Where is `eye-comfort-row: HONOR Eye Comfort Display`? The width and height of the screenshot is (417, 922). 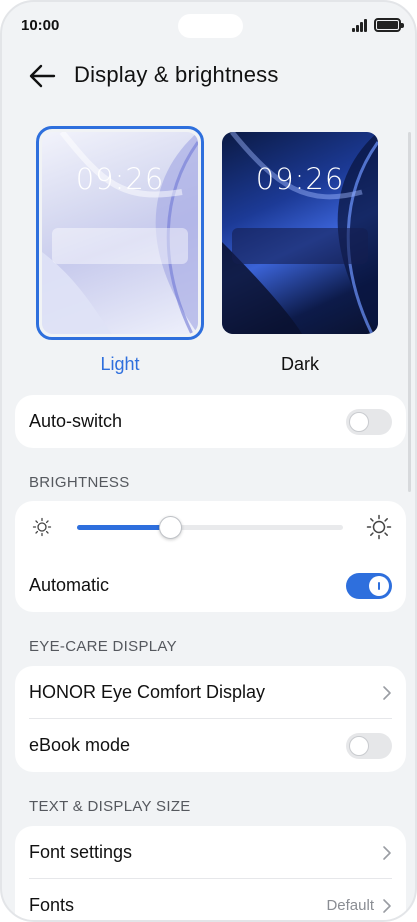 eye-comfort-row: HONOR Eye Comfort Display is located at coordinates (210, 692).